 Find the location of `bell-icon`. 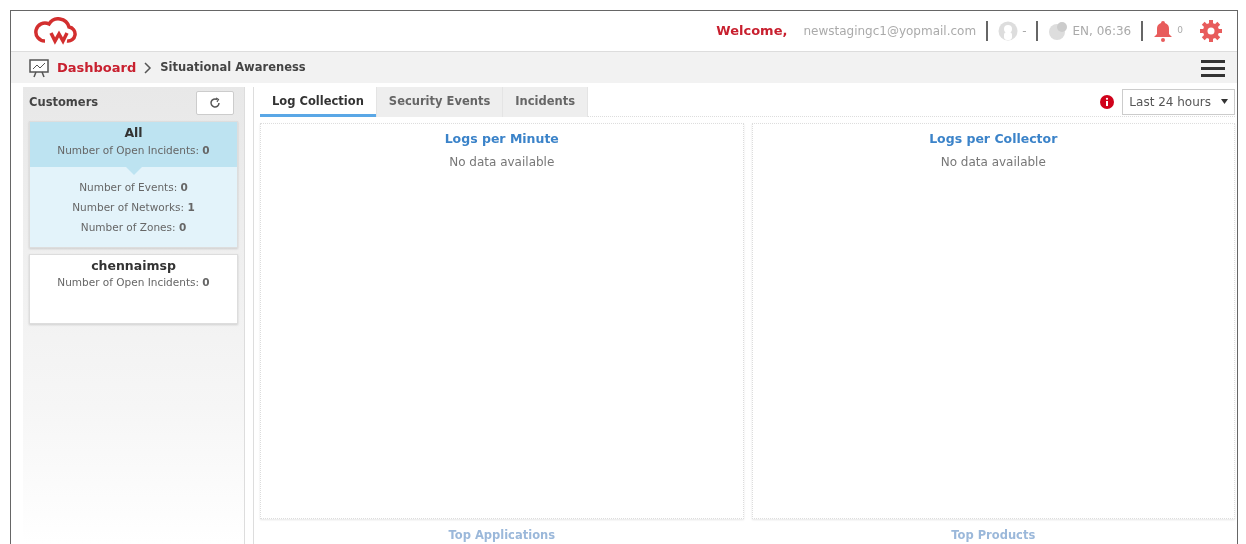

bell-icon is located at coordinates (1163, 31).